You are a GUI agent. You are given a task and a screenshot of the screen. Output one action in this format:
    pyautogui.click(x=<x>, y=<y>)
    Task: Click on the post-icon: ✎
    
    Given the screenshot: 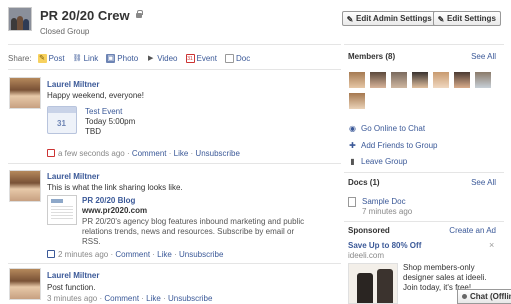 What is the action you would take?
    pyautogui.click(x=42, y=58)
    